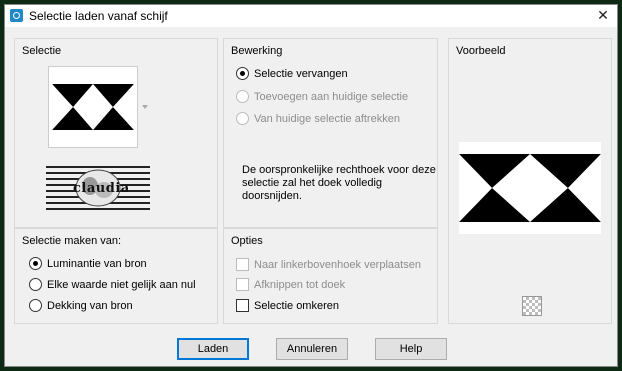 The height and width of the screenshot is (371, 622). Describe the element at coordinates (16, 15) in the screenshot. I see `app-icon` at that location.